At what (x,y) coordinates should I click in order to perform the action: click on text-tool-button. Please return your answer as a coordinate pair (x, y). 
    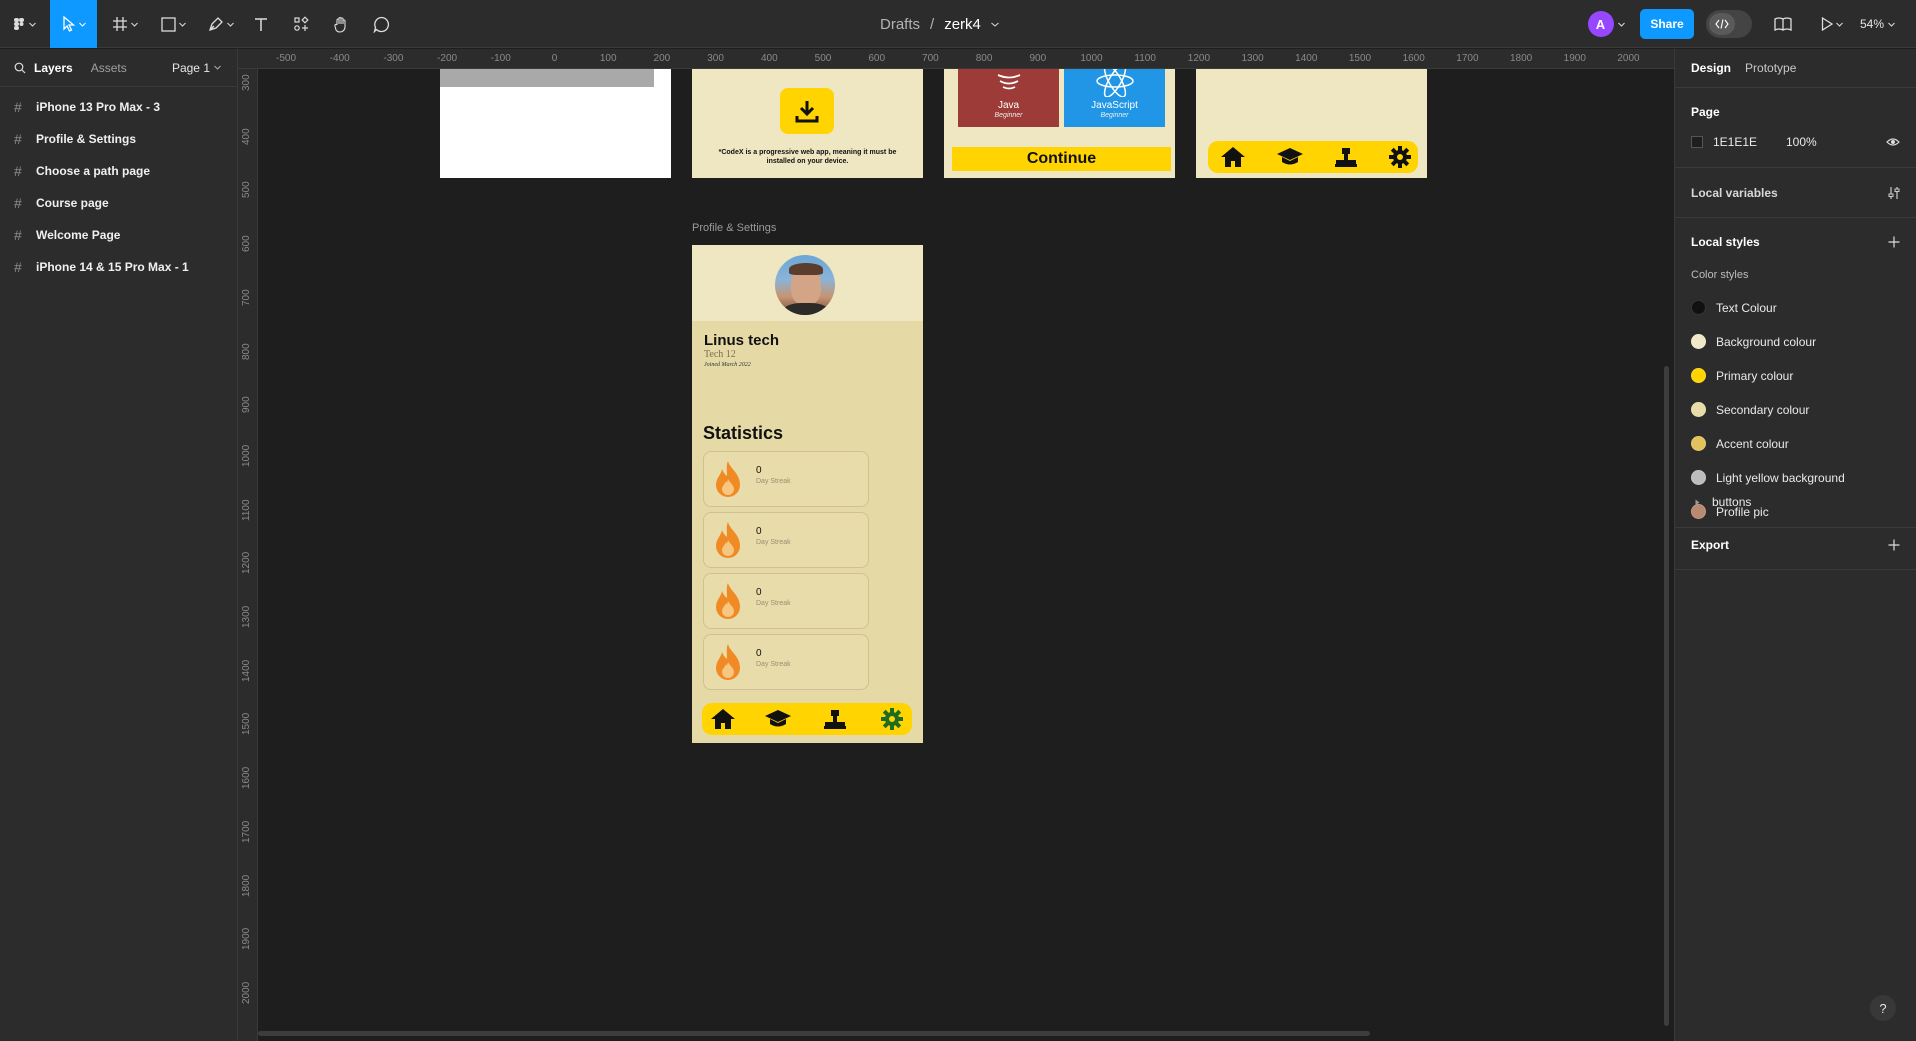
    Looking at the image, I should click on (261, 24).